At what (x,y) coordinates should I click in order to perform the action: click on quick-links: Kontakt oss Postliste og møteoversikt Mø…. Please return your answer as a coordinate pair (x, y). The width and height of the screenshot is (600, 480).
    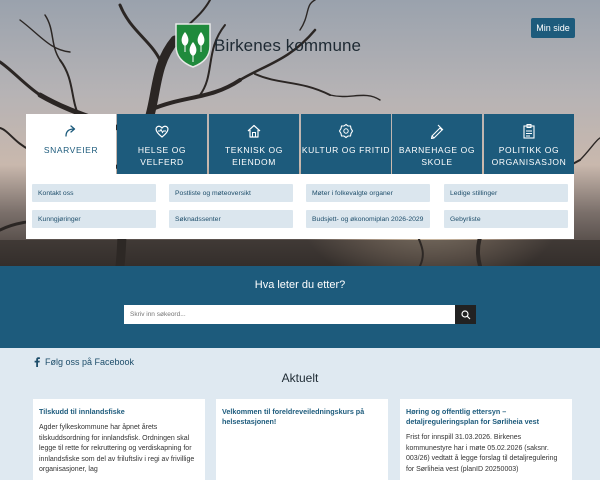
    Looking at the image, I should click on (300, 206).